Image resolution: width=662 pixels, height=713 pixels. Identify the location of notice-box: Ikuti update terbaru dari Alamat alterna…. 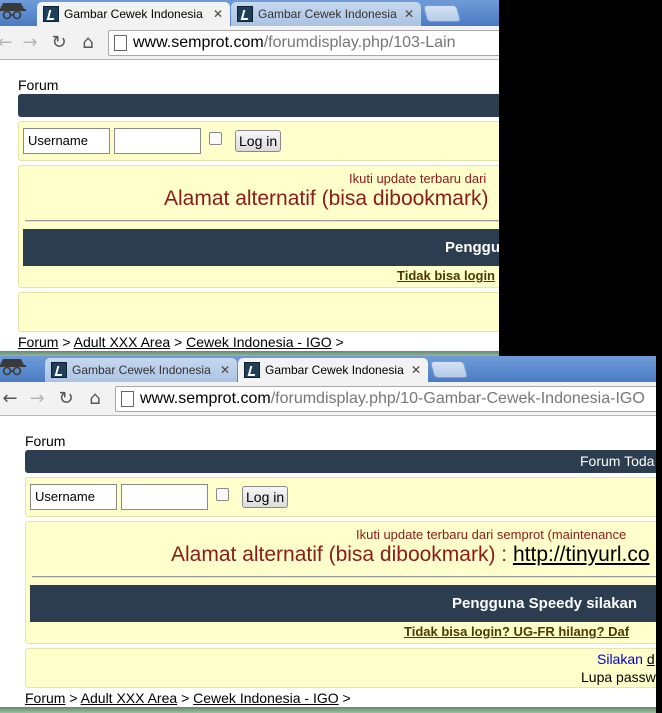
(258, 226).